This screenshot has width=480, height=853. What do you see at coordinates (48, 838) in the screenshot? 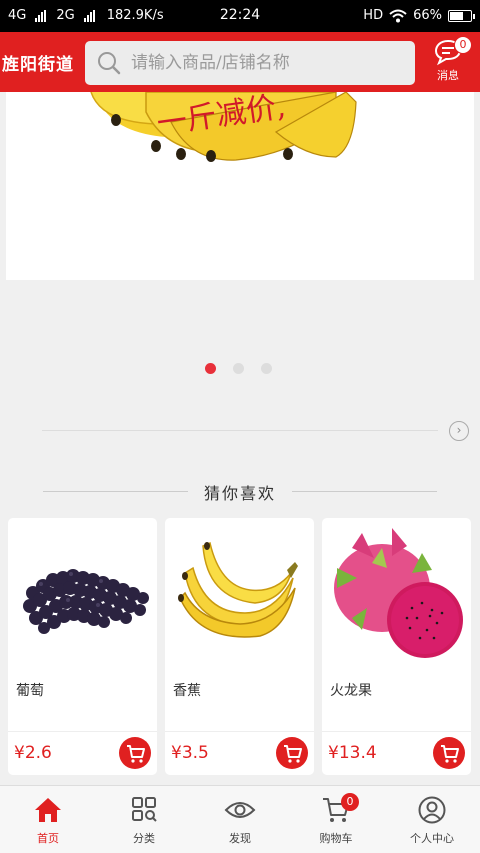
I see `nav-label: 首页` at bounding box center [48, 838].